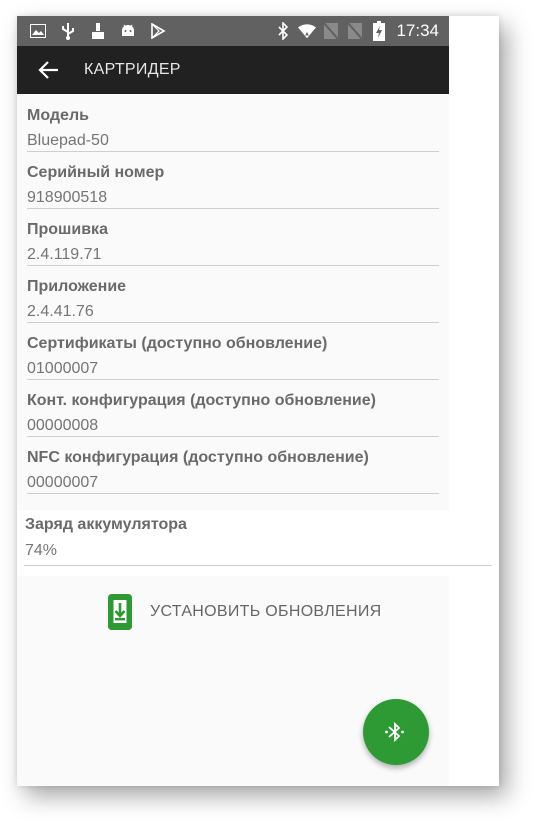 This screenshot has height=833, width=546. Describe the element at coordinates (98, 31) in the screenshot. I see `cleaning-icon` at that location.